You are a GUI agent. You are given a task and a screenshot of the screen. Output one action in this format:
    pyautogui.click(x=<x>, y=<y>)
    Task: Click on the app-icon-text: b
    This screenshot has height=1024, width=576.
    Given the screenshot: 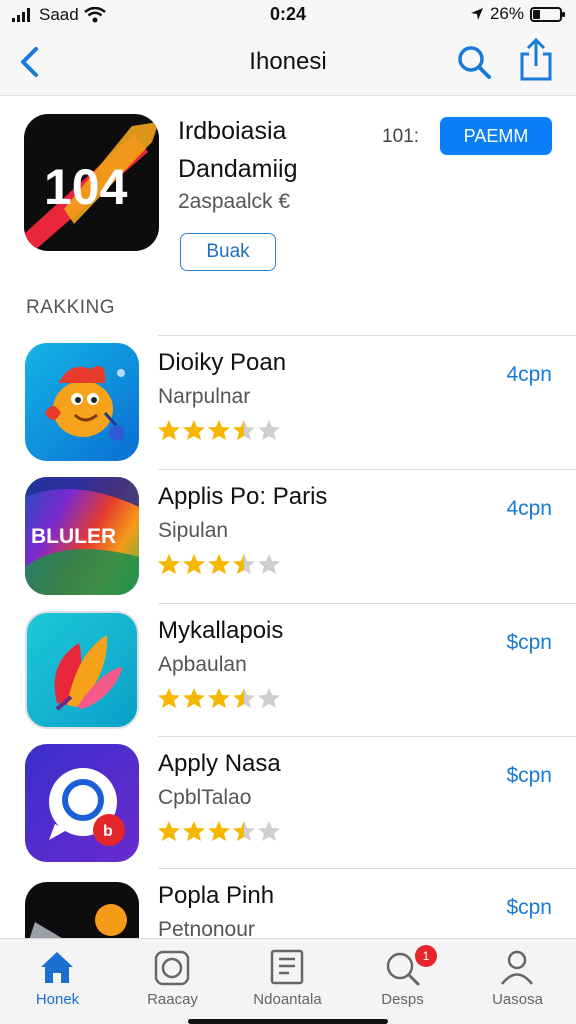 What is the action you would take?
    pyautogui.click(x=108, y=831)
    